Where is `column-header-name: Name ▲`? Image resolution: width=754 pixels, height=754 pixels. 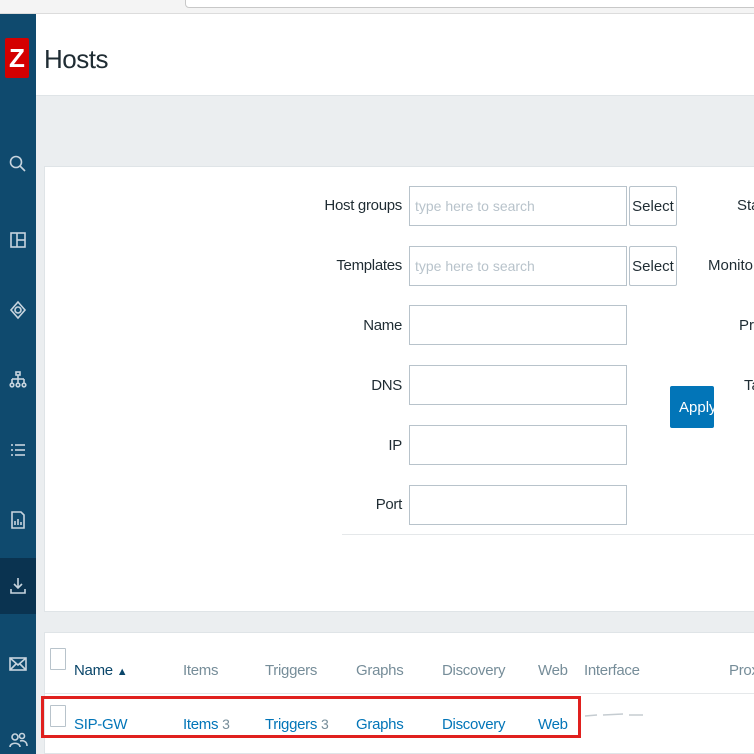 column-header-name: Name ▲ is located at coordinates (101, 670).